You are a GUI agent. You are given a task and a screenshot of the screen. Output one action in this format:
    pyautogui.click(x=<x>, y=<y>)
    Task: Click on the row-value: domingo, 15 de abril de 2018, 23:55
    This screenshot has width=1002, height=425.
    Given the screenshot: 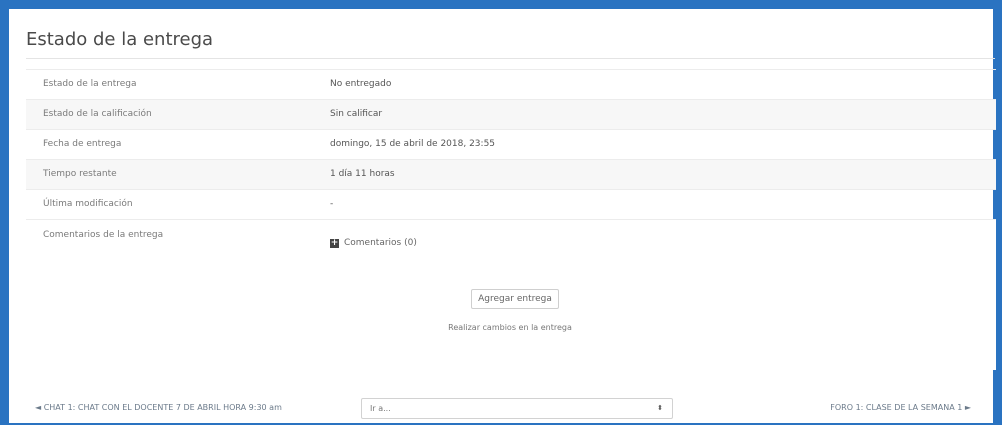 What is the action you would take?
    pyautogui.click(x=413, y=144)
    